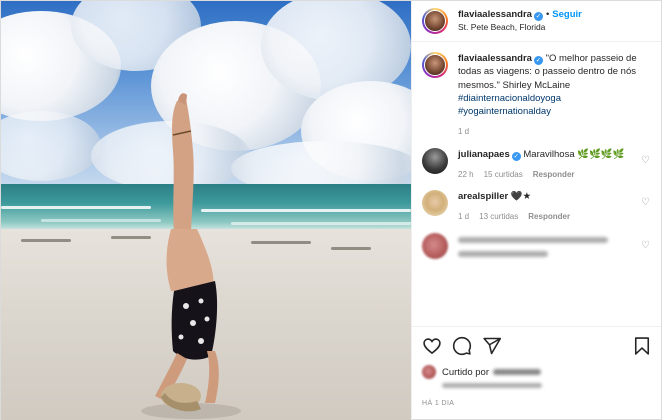 The width and height of the screenshot is (662, 420). I want to click on liker-avatar, so click(429, 372).